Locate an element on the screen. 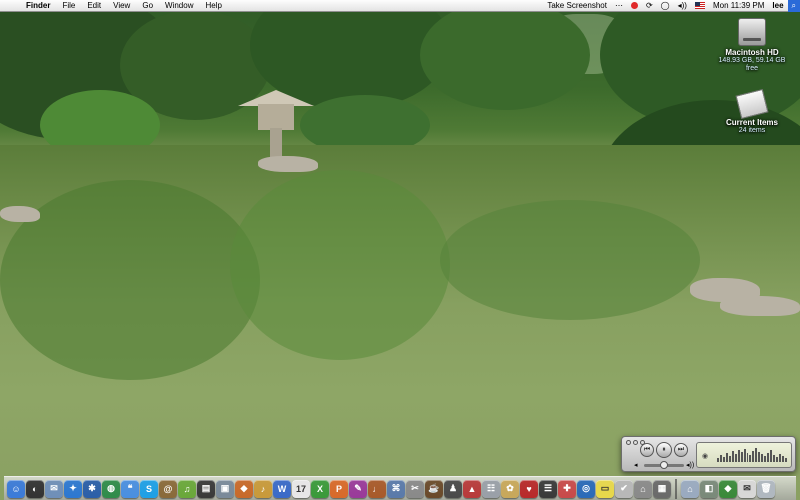 This screenshot has height=500, width=800. app-icon-38: ◆ is located at coordinates (728, 488).